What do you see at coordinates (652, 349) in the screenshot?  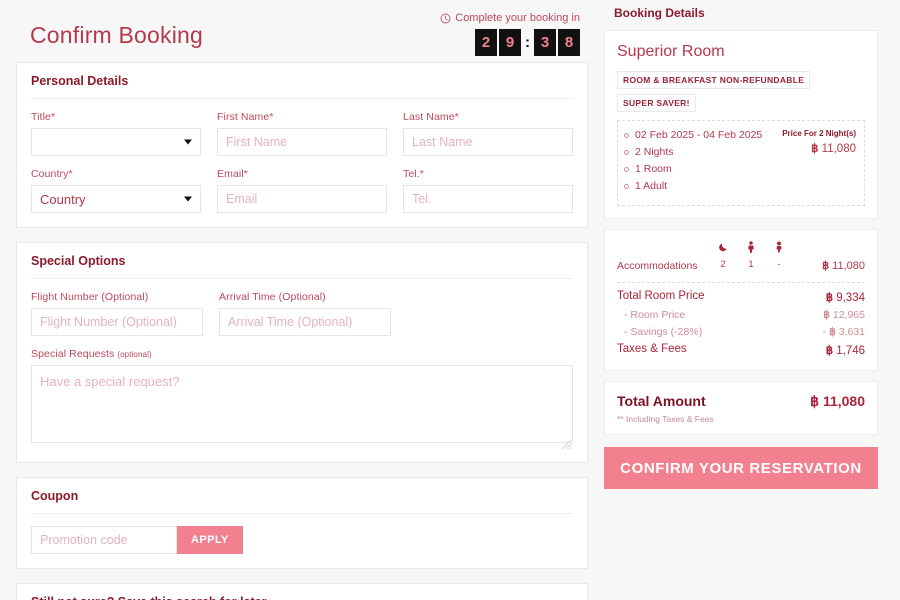 I see `row-label: Taxes & Fees` at bounding box center [652, 349].